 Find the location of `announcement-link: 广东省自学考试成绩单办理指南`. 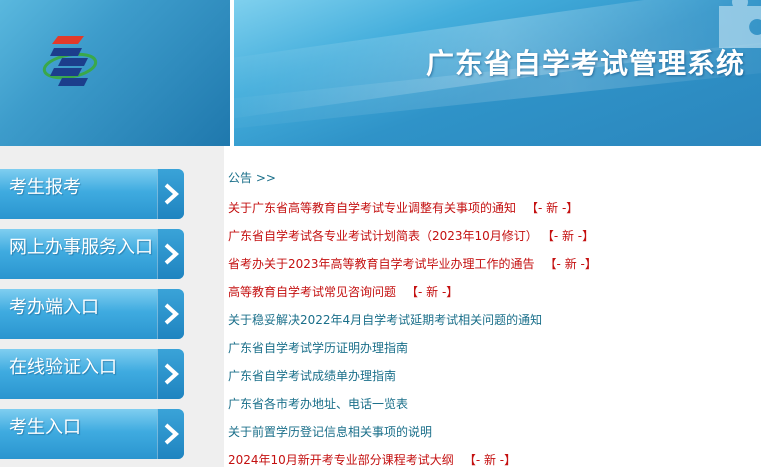

announcement-link: 广东省自学考试成绩单办理指南 is located at coordinates (312, 376).